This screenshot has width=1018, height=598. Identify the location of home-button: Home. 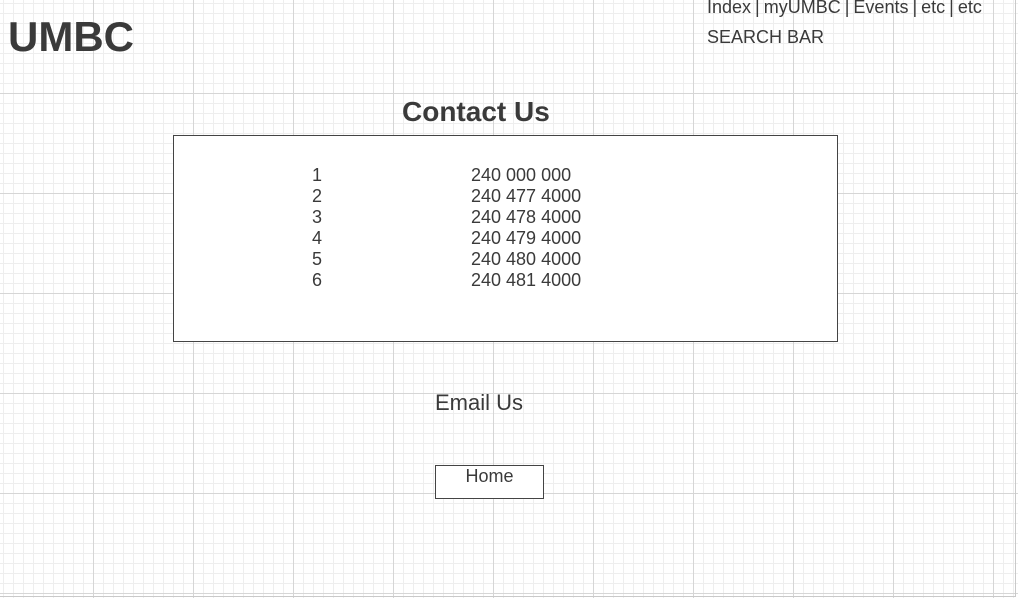
(489, 482).